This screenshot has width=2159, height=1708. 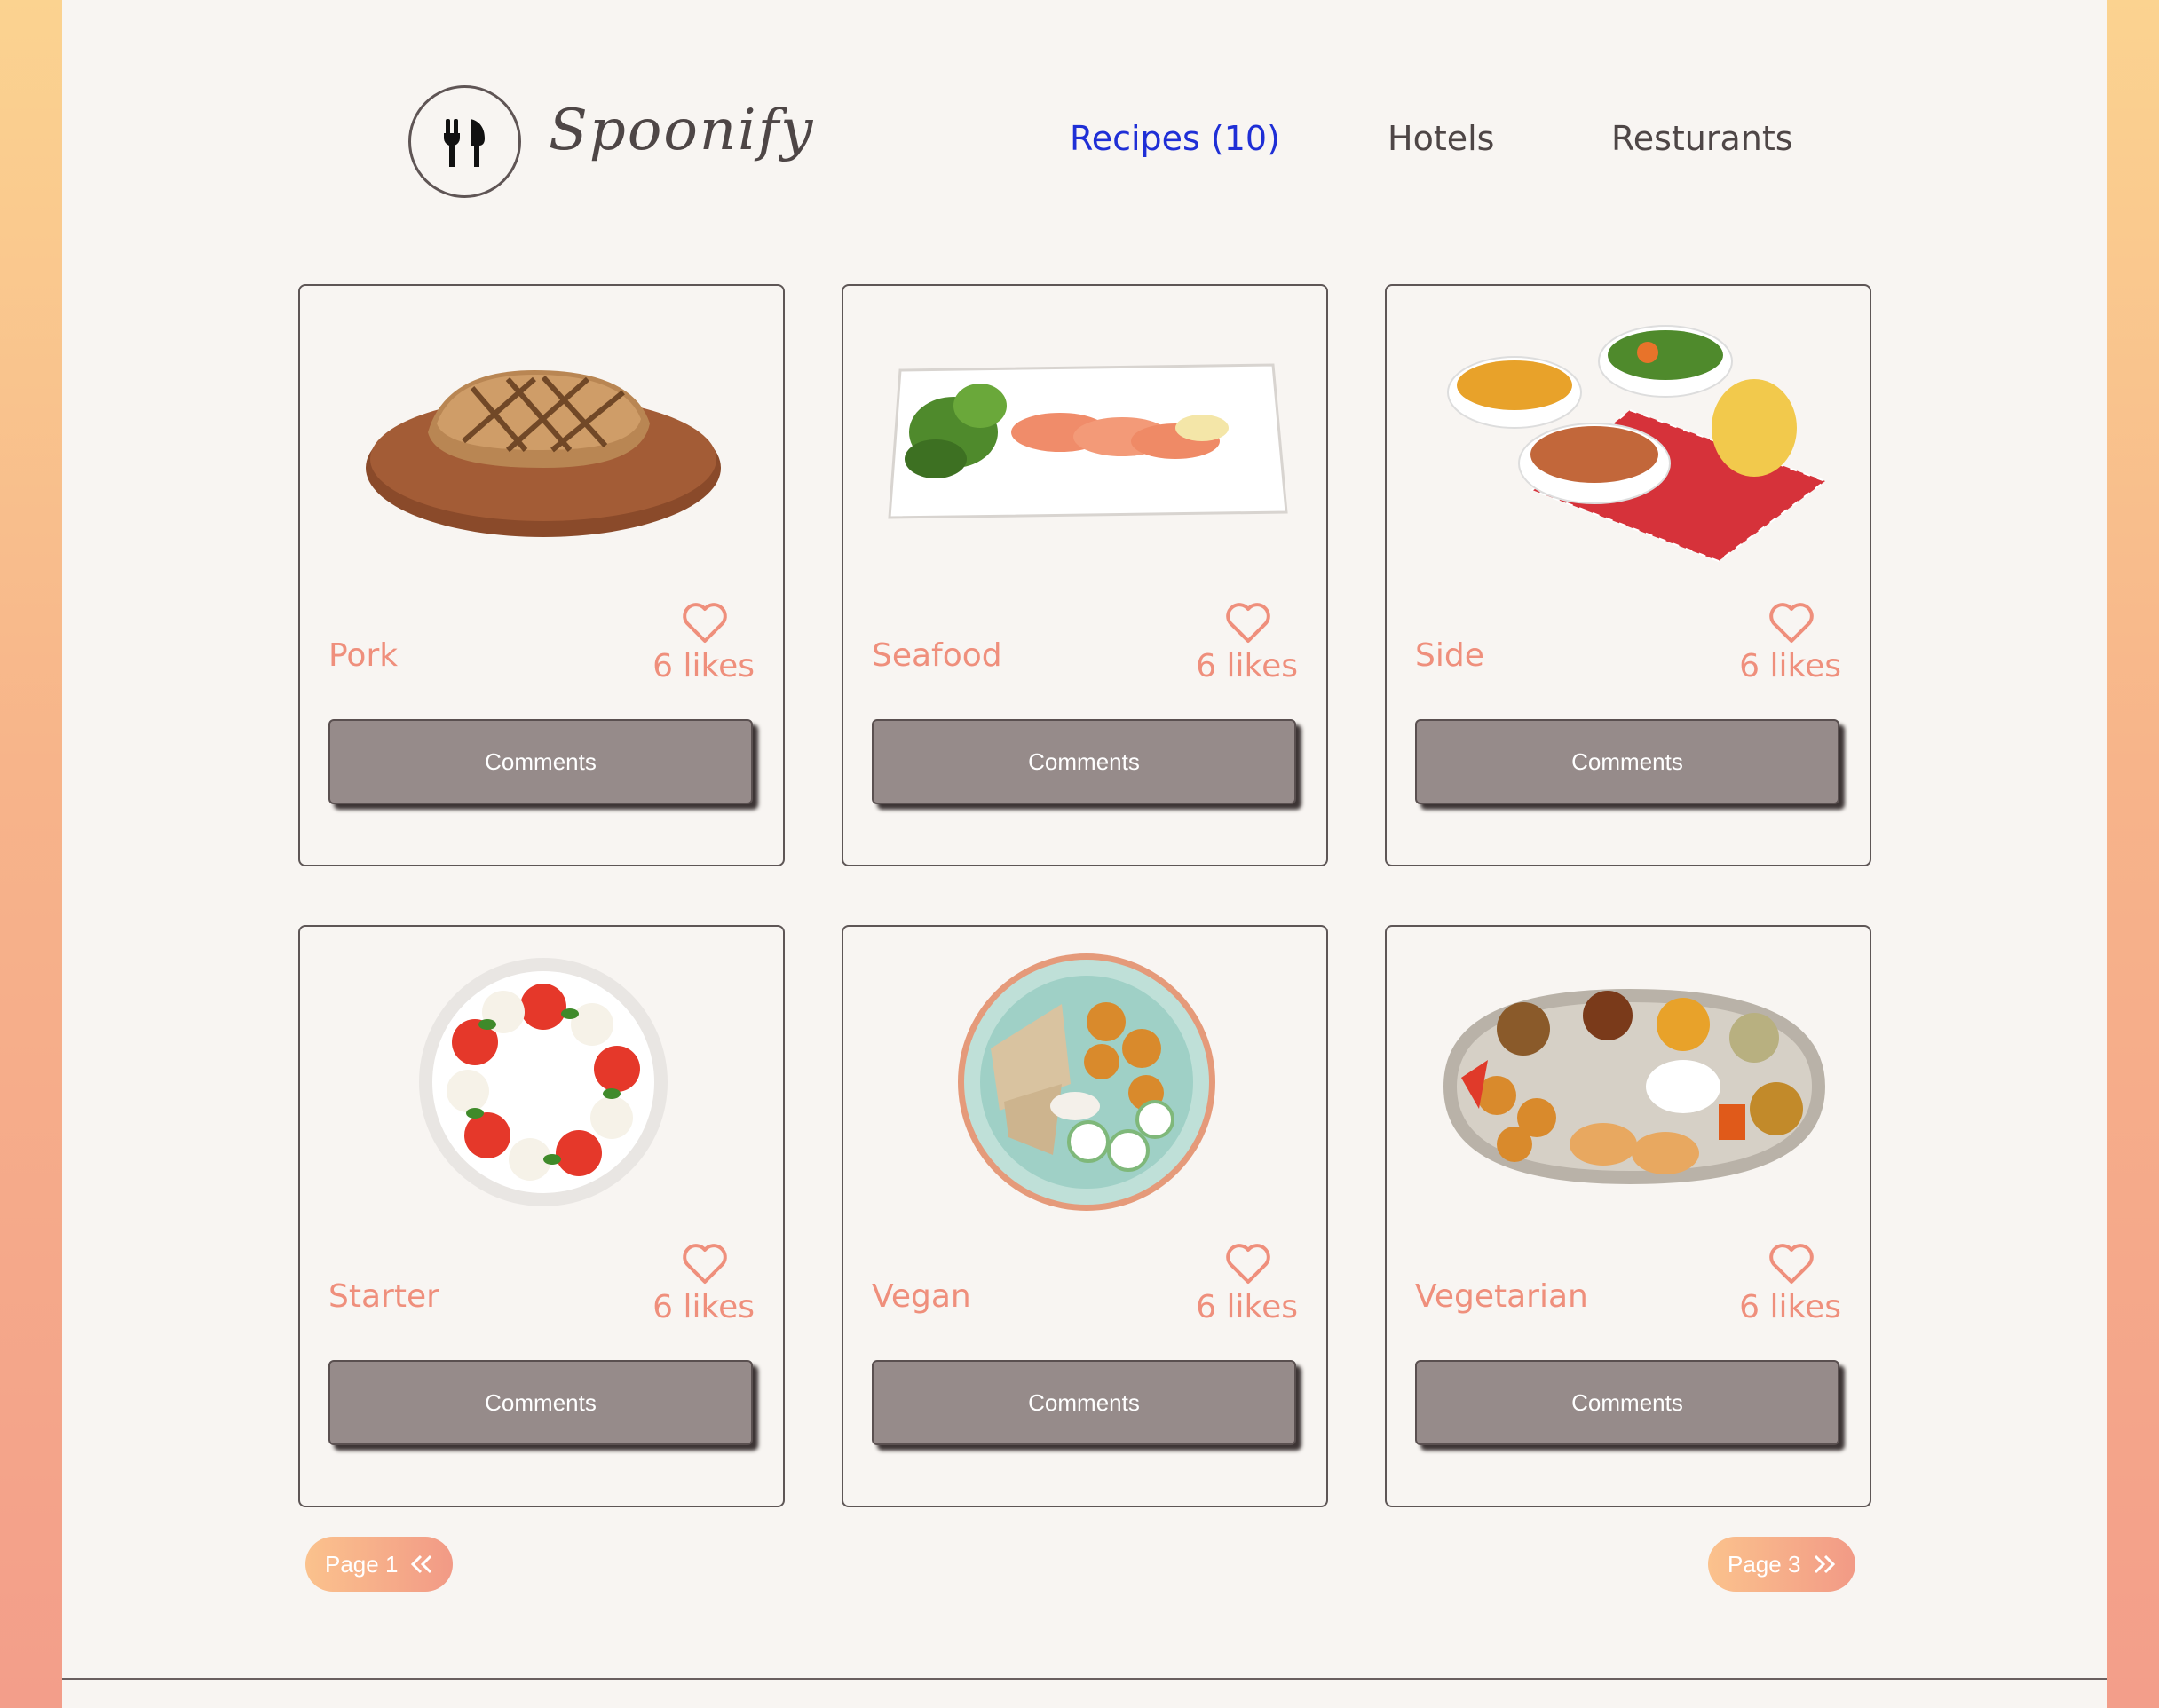 I want to click on fork-knife-icon, so click(x=464, y=142).